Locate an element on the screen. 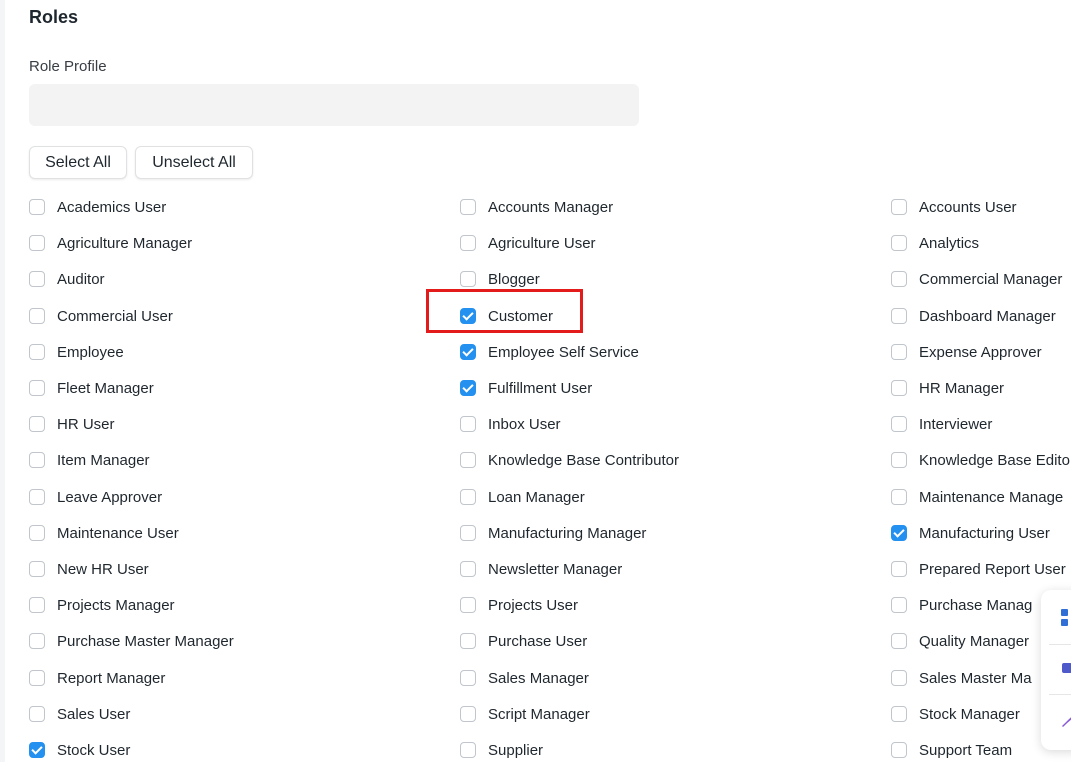 This screenshot has width=1071, height=762. role-checkbox-item: Purchase Master Manager is located at coordinates (131, 641).